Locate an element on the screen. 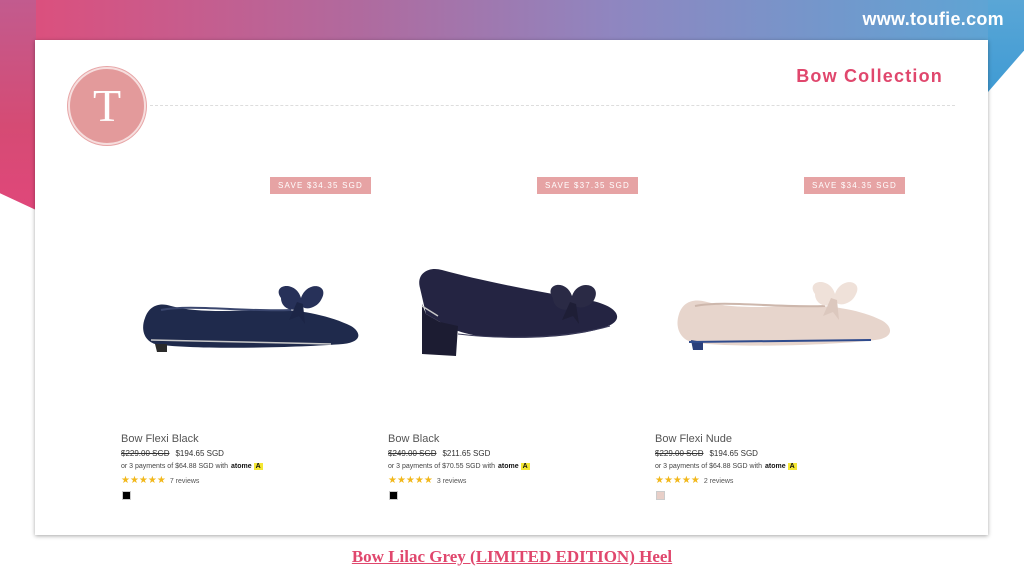 This screenshot has height=576, width=1024. product-name: Bow Flexi Black is located at coordinates (160, 439).